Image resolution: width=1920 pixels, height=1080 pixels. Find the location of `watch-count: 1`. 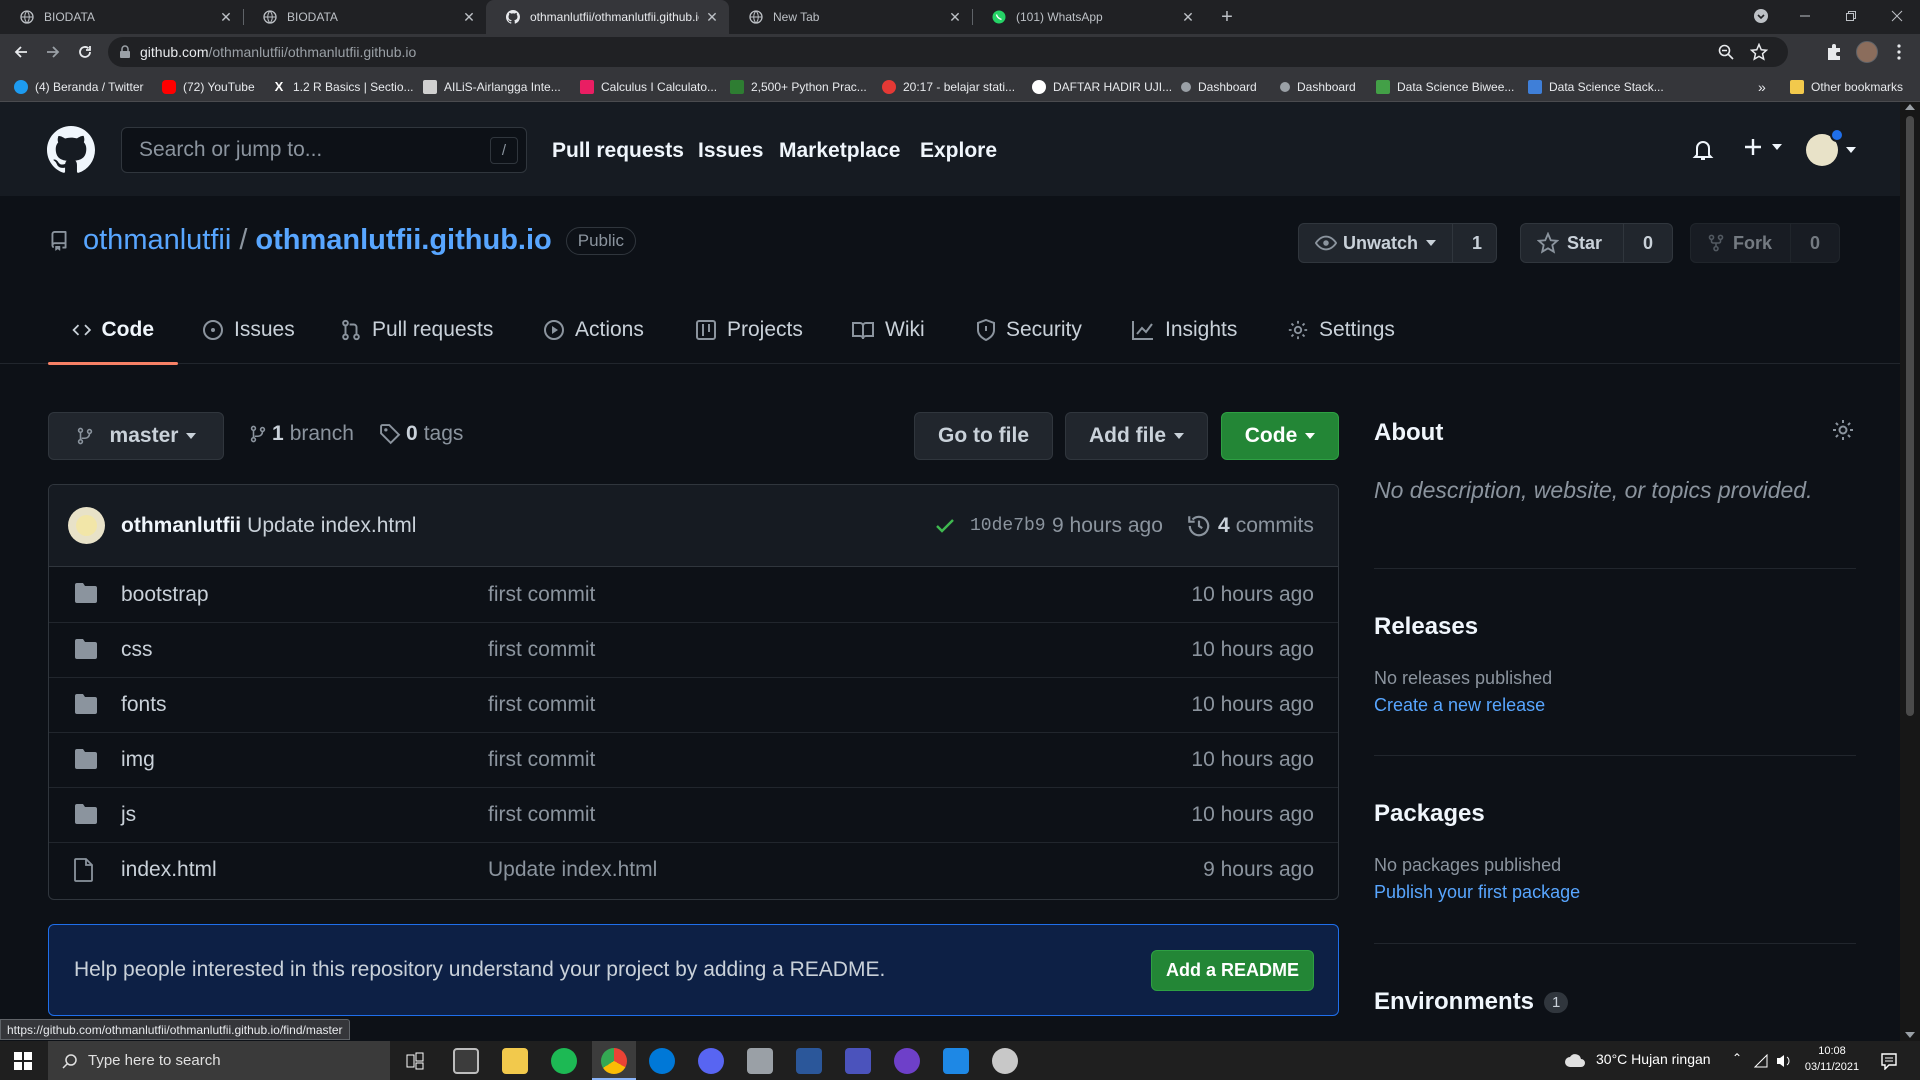

watch-count: 1 is located at coordinates (1474, 243).